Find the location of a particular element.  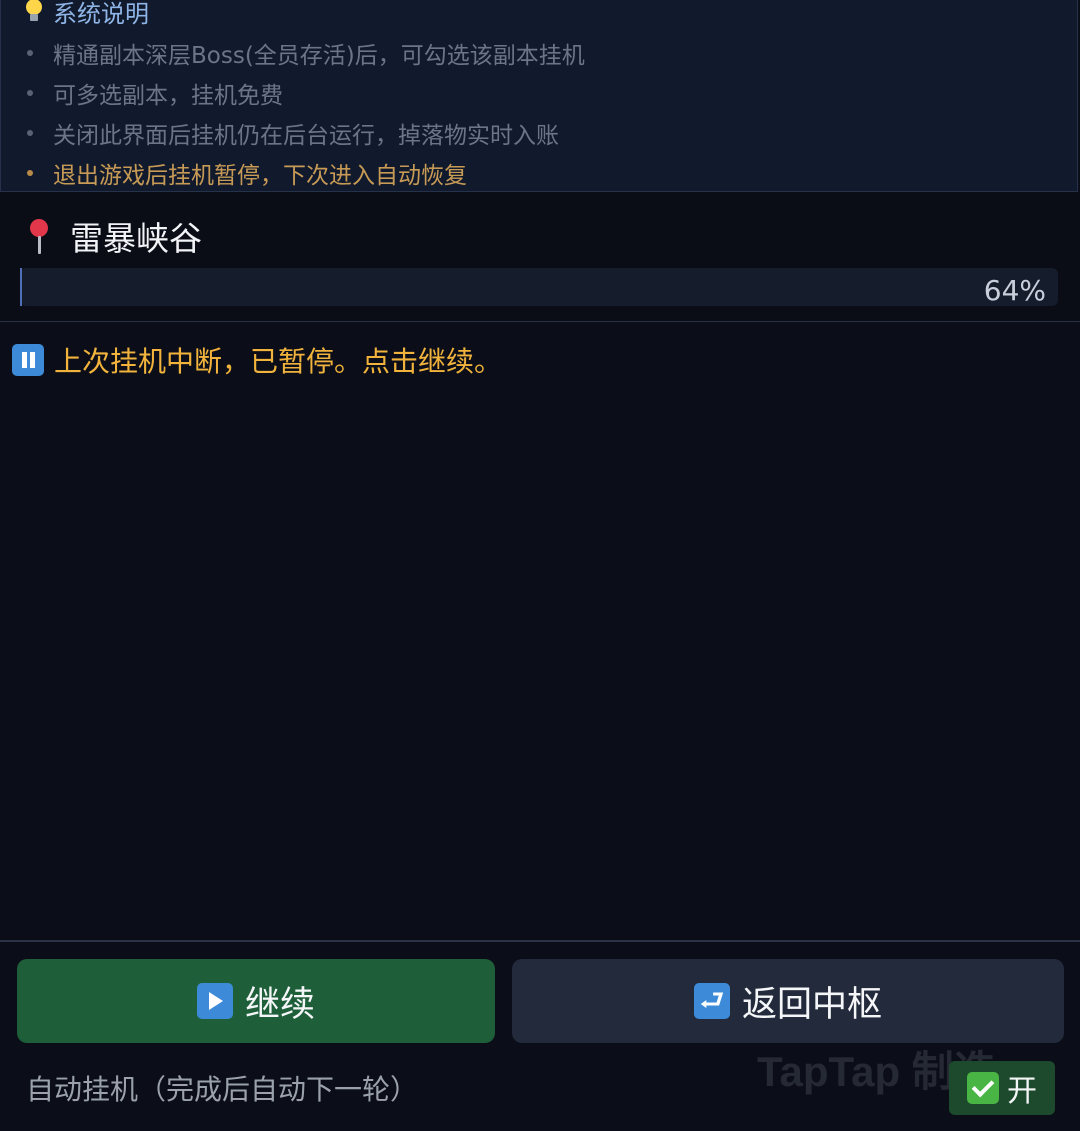

status-text: 上次挂机中断，已暂停。点击继续。 is located at coordinates (278, 361).